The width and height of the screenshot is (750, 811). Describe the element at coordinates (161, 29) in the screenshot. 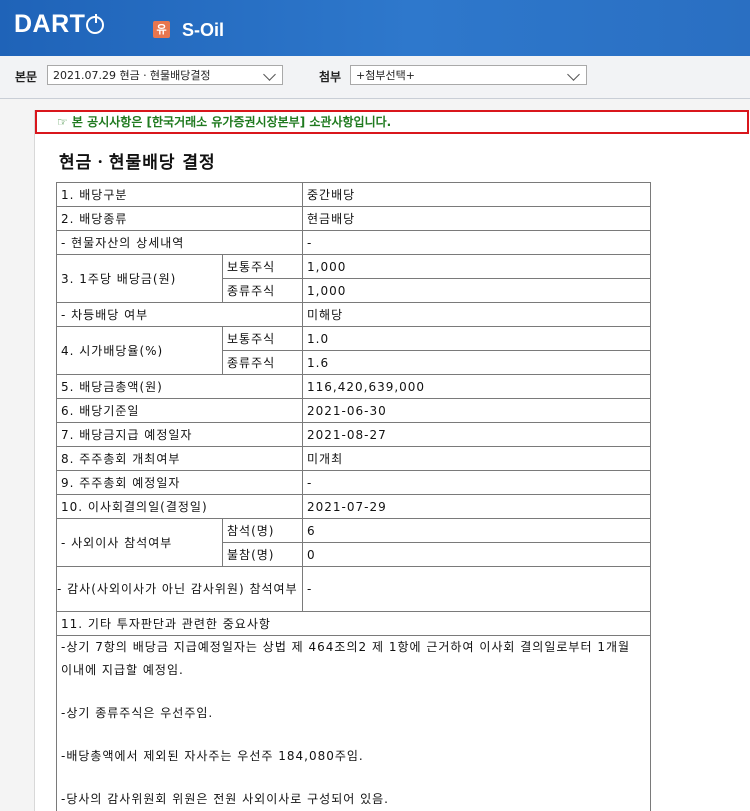

I see `market-badge-icon: 유` at that location.